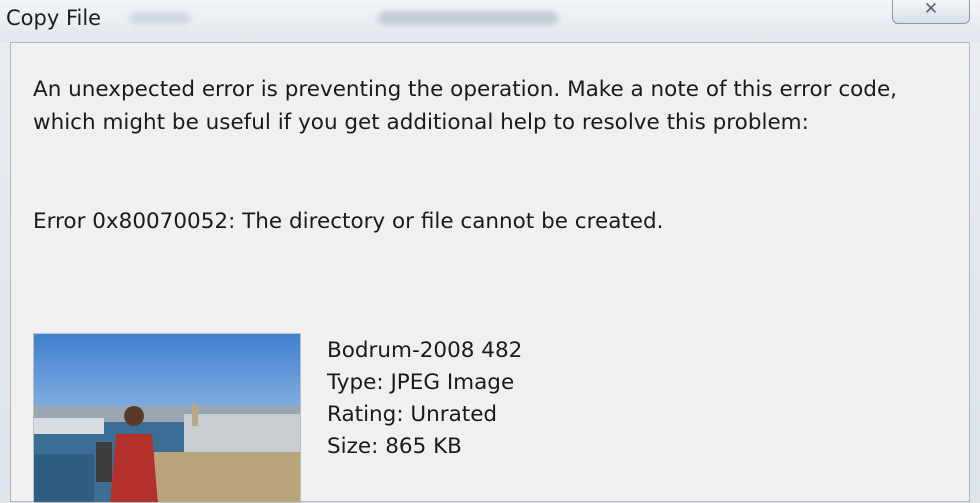 This screenshot has height=503, width=980. I want to click on file-thumbnail, so click(167, 418).